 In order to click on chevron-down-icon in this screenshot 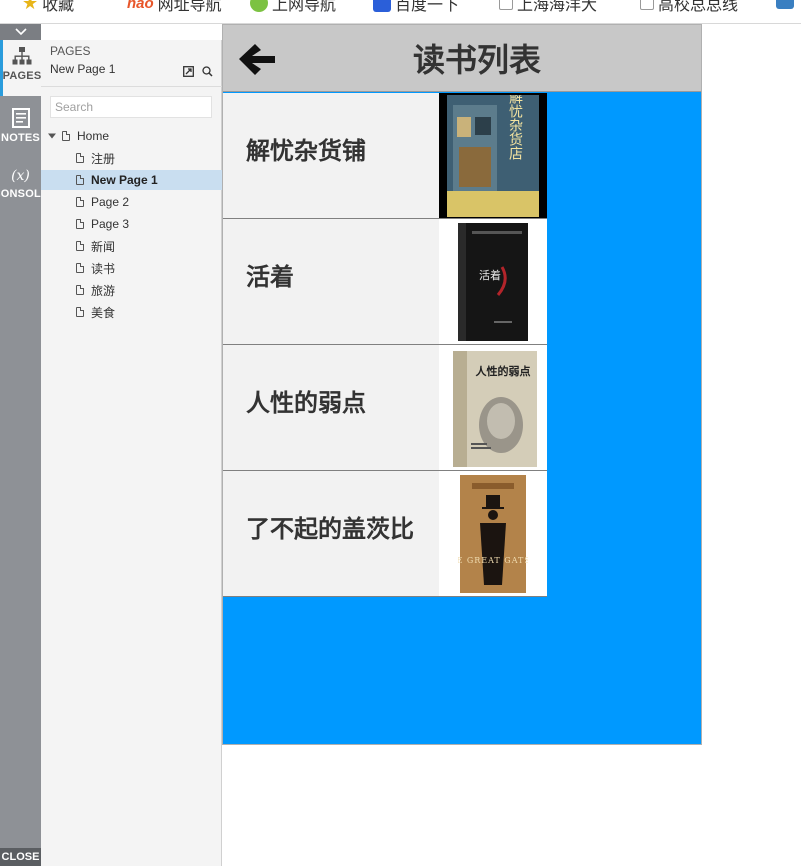, I will do `click(20, 32)`.